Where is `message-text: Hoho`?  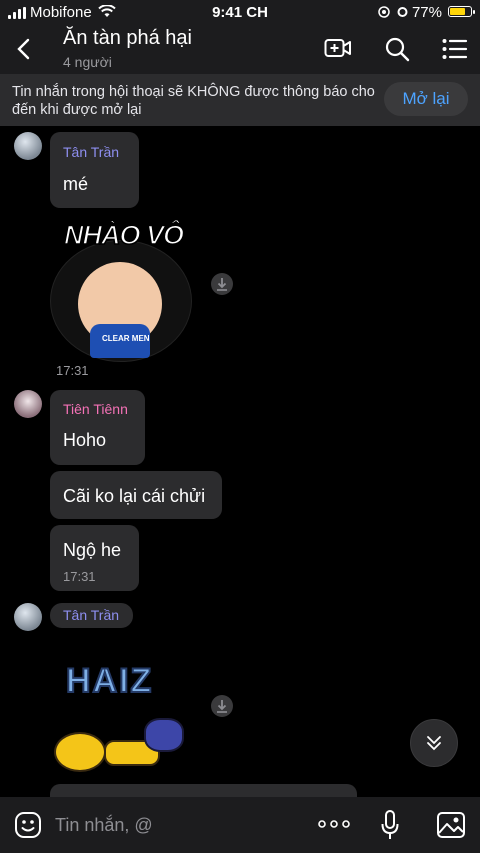
message-text: Hoho is located at coordinates (85, 440).